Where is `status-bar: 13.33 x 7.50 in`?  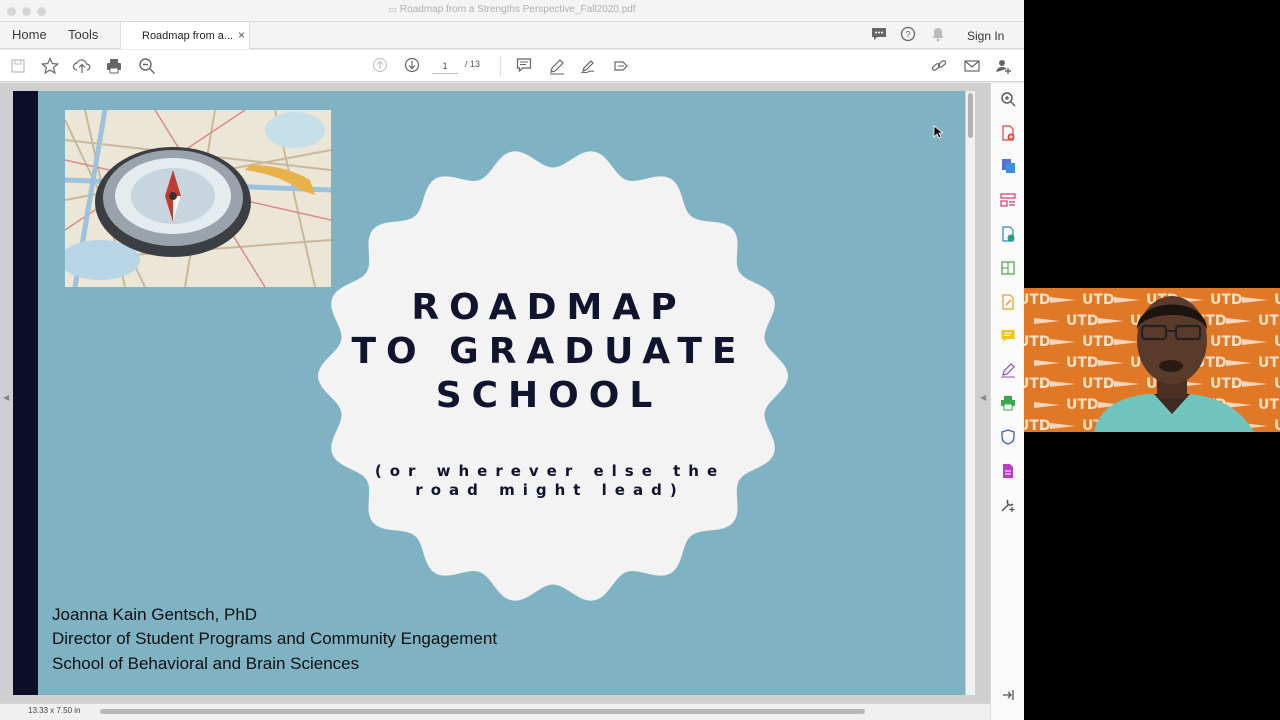
status-bar: 13.33 x 7.50 in is located at coordinates (495, 711).